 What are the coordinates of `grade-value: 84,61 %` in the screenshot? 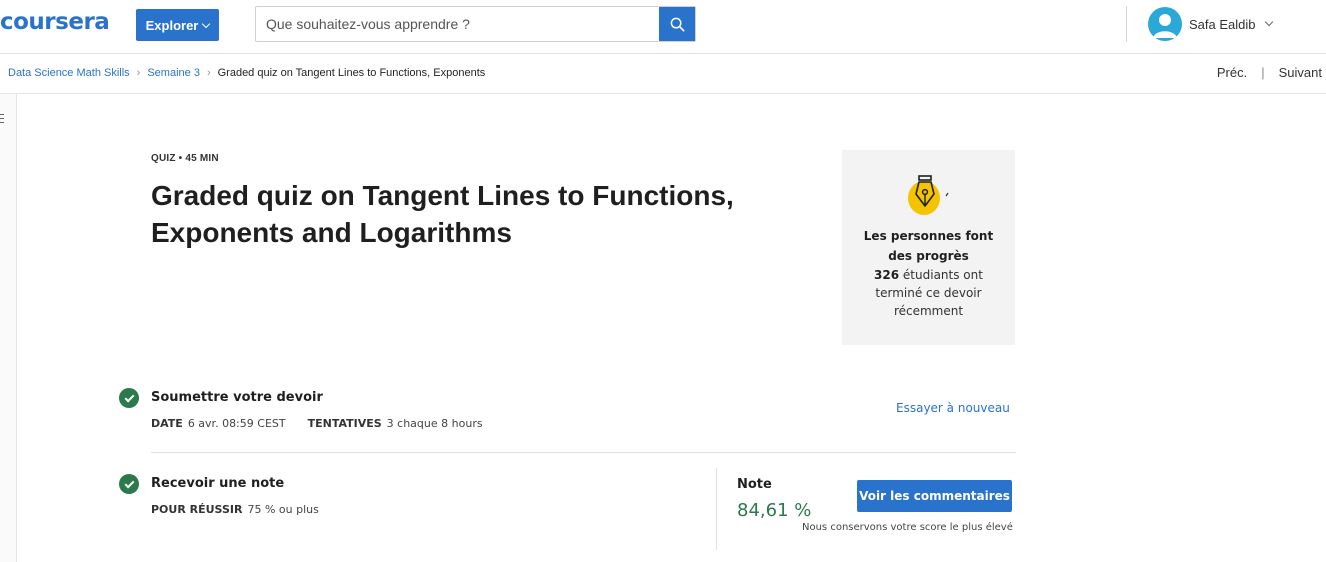 It's located at (774, 510).